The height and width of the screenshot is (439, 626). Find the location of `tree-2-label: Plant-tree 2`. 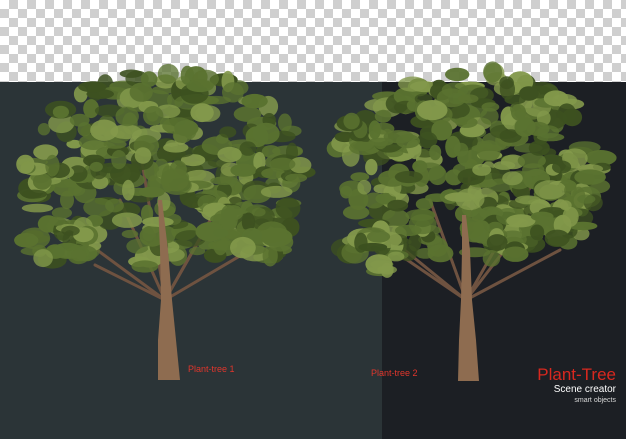

tree-2-label: Plant-tree 2 is located at coordinates (394, 373).